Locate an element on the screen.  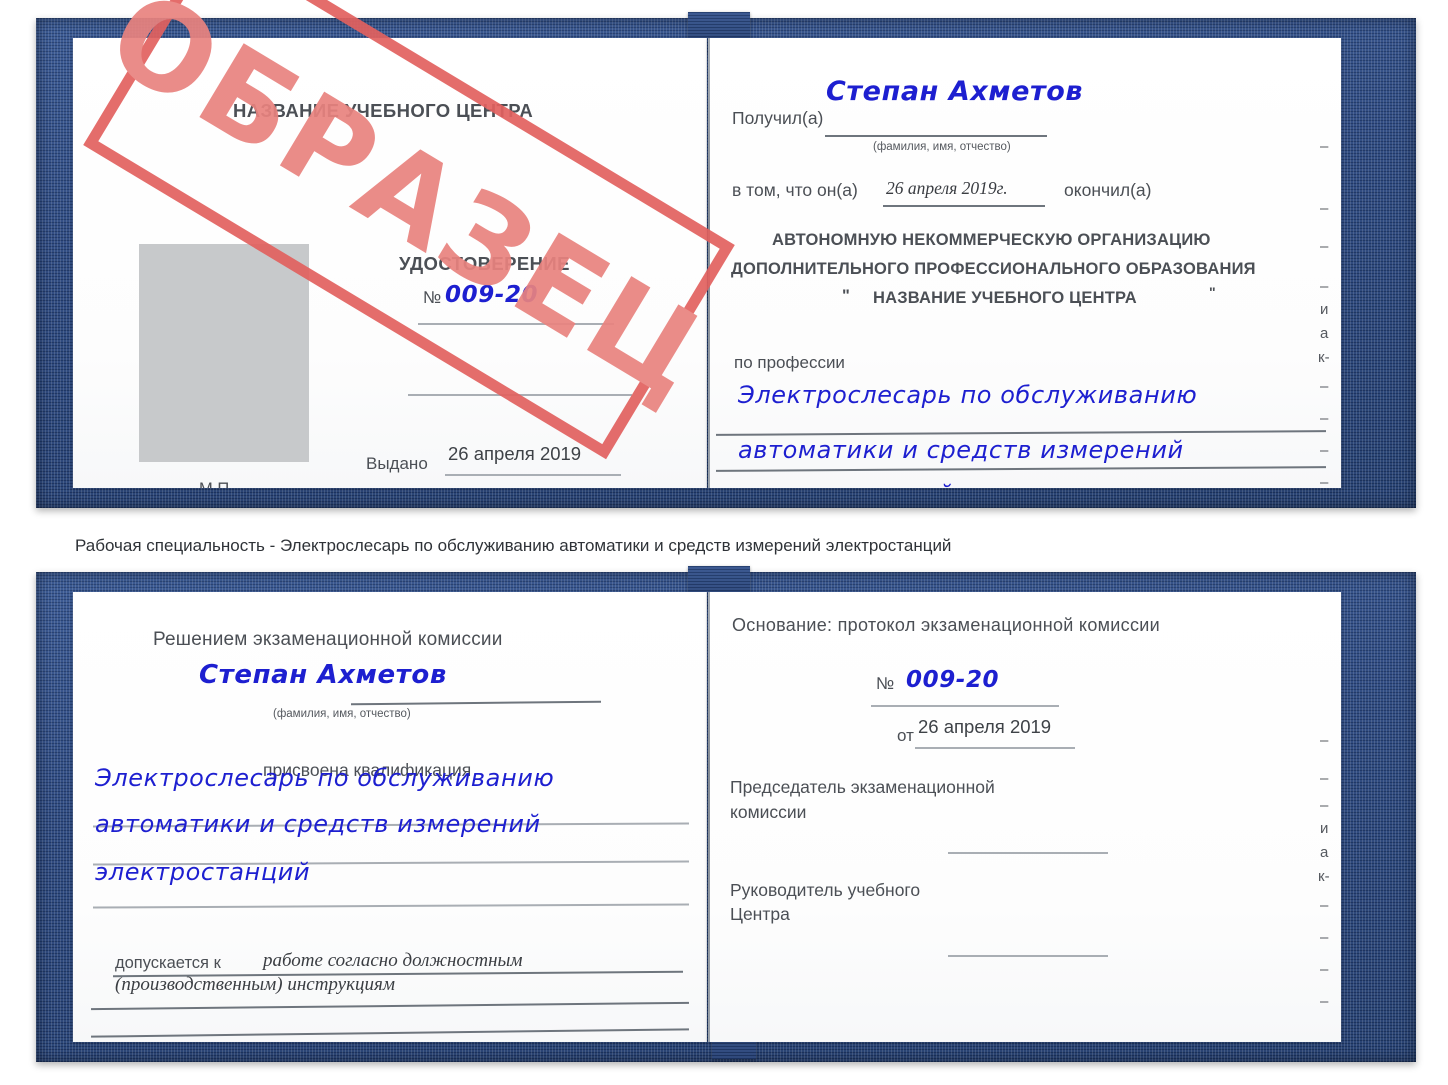
admitted-line-1: работе согласно должностным is located at coordinates (393, 960).